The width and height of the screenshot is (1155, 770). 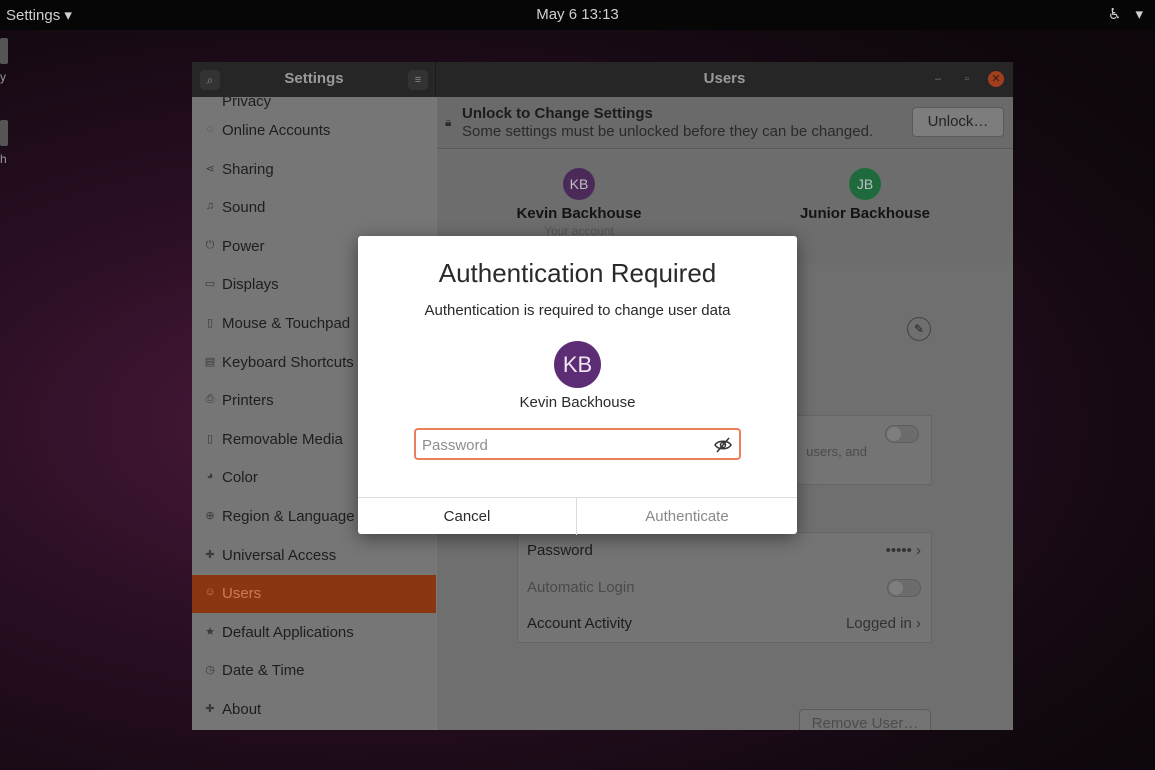 I want to click on sidebar-item-sharing: ⋖ Sharing, so click(x=314, y=170).